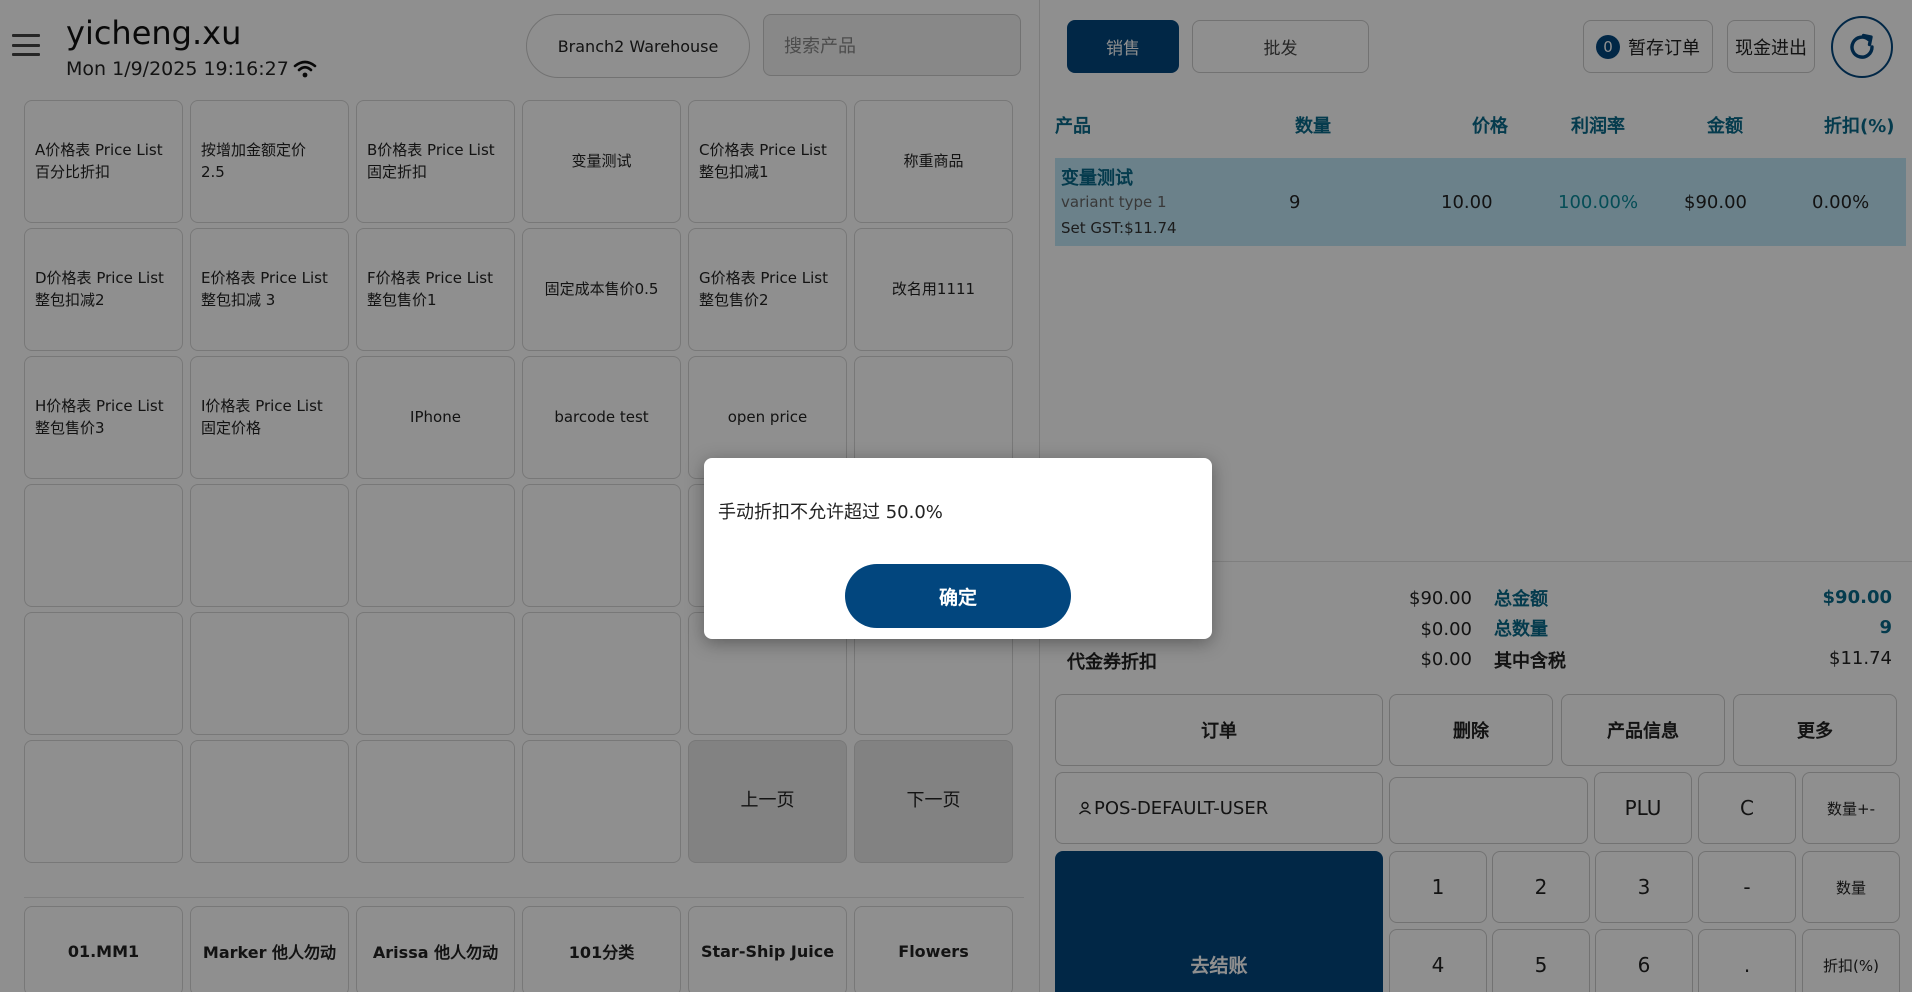 This screenshot has height=992, width=1912. I want to click on confirm-button: 确定, so click(958, 596).